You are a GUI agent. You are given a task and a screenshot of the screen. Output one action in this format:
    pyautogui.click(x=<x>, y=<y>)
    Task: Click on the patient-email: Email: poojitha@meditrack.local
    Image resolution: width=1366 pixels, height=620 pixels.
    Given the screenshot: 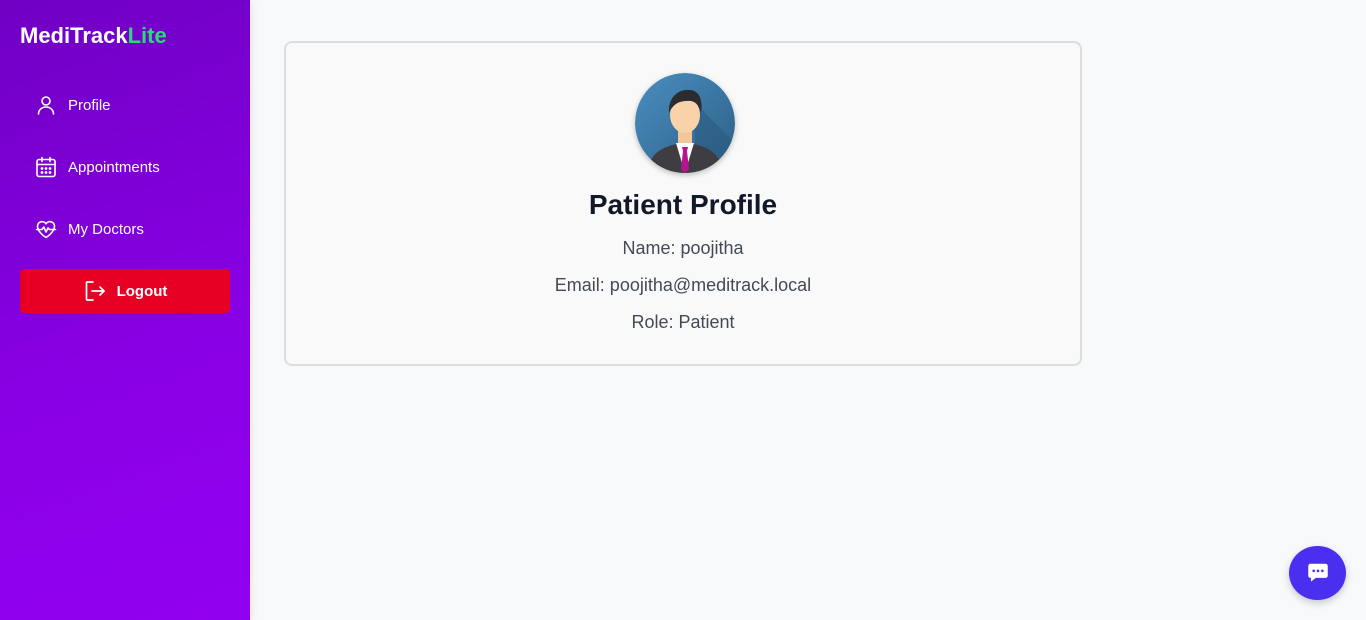 What is the action you would take?
    pyautogui.click(x=683, y=285)
    